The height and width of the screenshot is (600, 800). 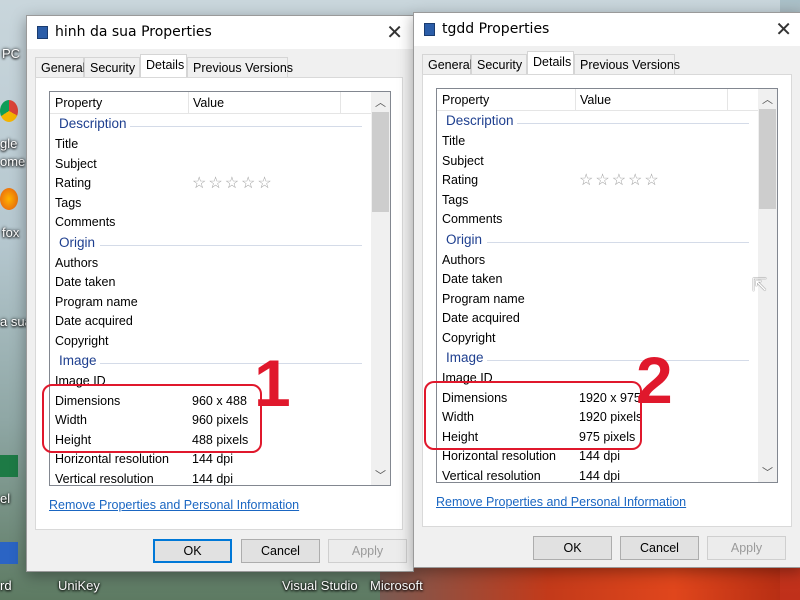 I want to click on annotation-number: 2, so click(x=654, y=380).